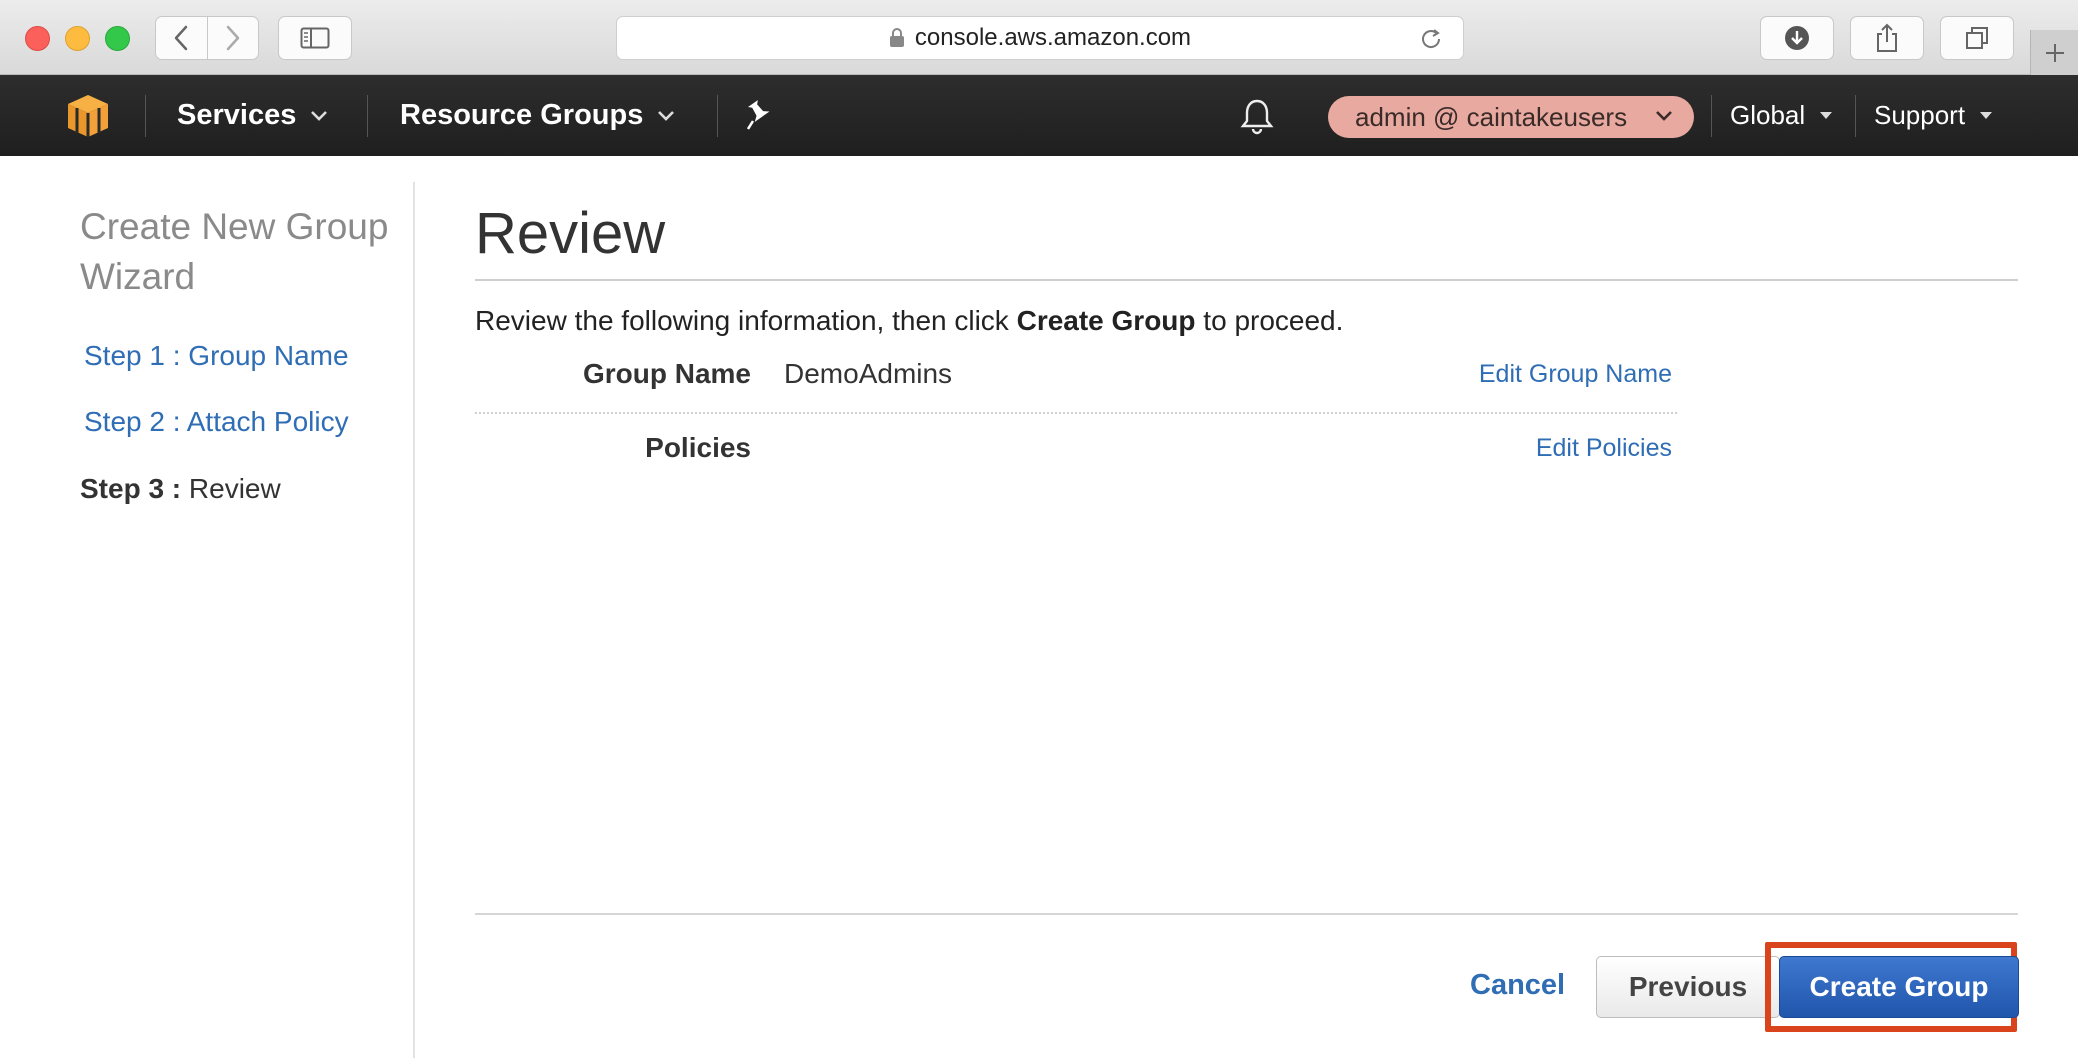  Describe the element at coordinates (1768, 115) in the screenshot. I see `region-label: Global` at that location.